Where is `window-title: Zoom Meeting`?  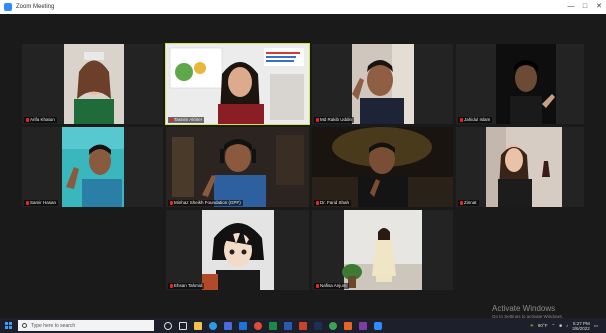
window-title: Zoom Meeting is located at coordinates (35, 7).